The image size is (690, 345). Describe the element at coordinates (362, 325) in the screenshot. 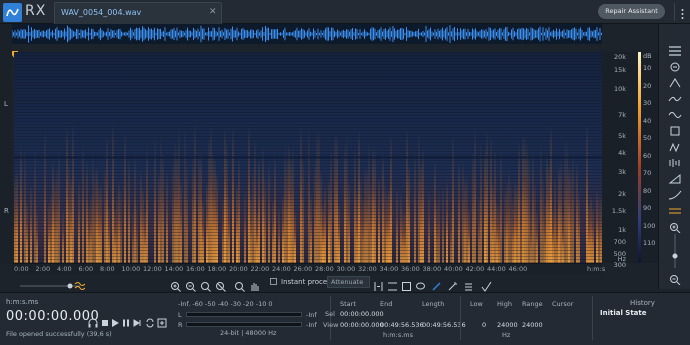

I see `view-start: 00:00:00.000` at that location.